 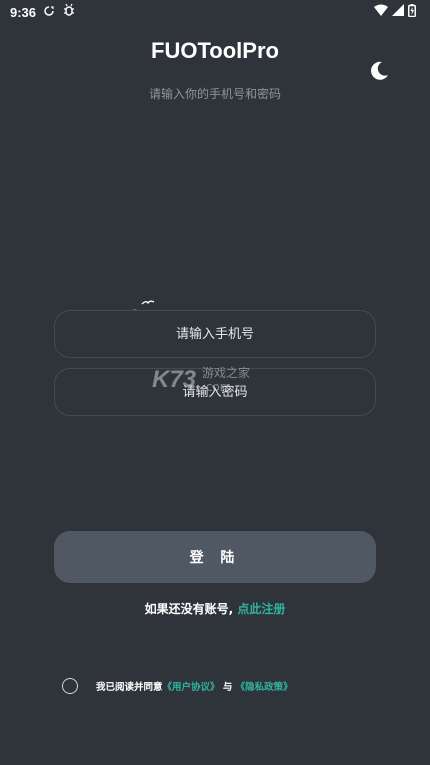 What do you see at coordinates (215, 12) in the screenshot?
I see `status-bar: 9:36` at bounding box center [215, 12].